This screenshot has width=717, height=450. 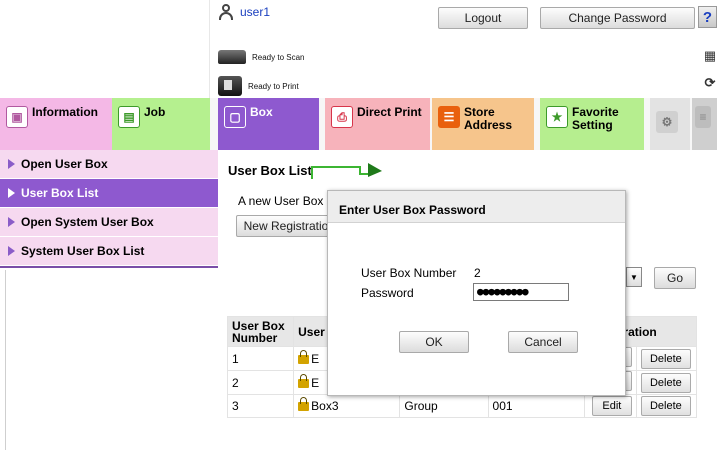 What do you see at coordinates (387, 293) in the screenshot?
I see `password-label: Password` at bounding box center [387, 293].